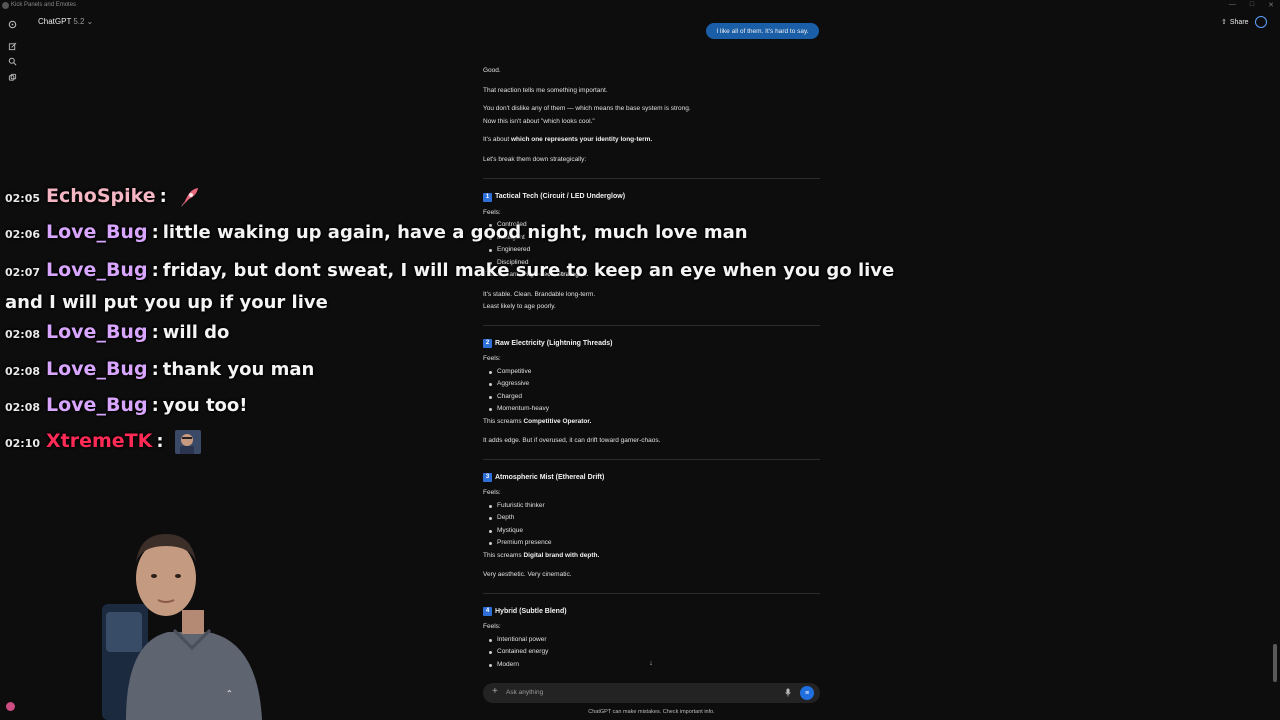 The height and width of the screenshot is (720, 1280). I want to click on avatar, so click(1261, 22).